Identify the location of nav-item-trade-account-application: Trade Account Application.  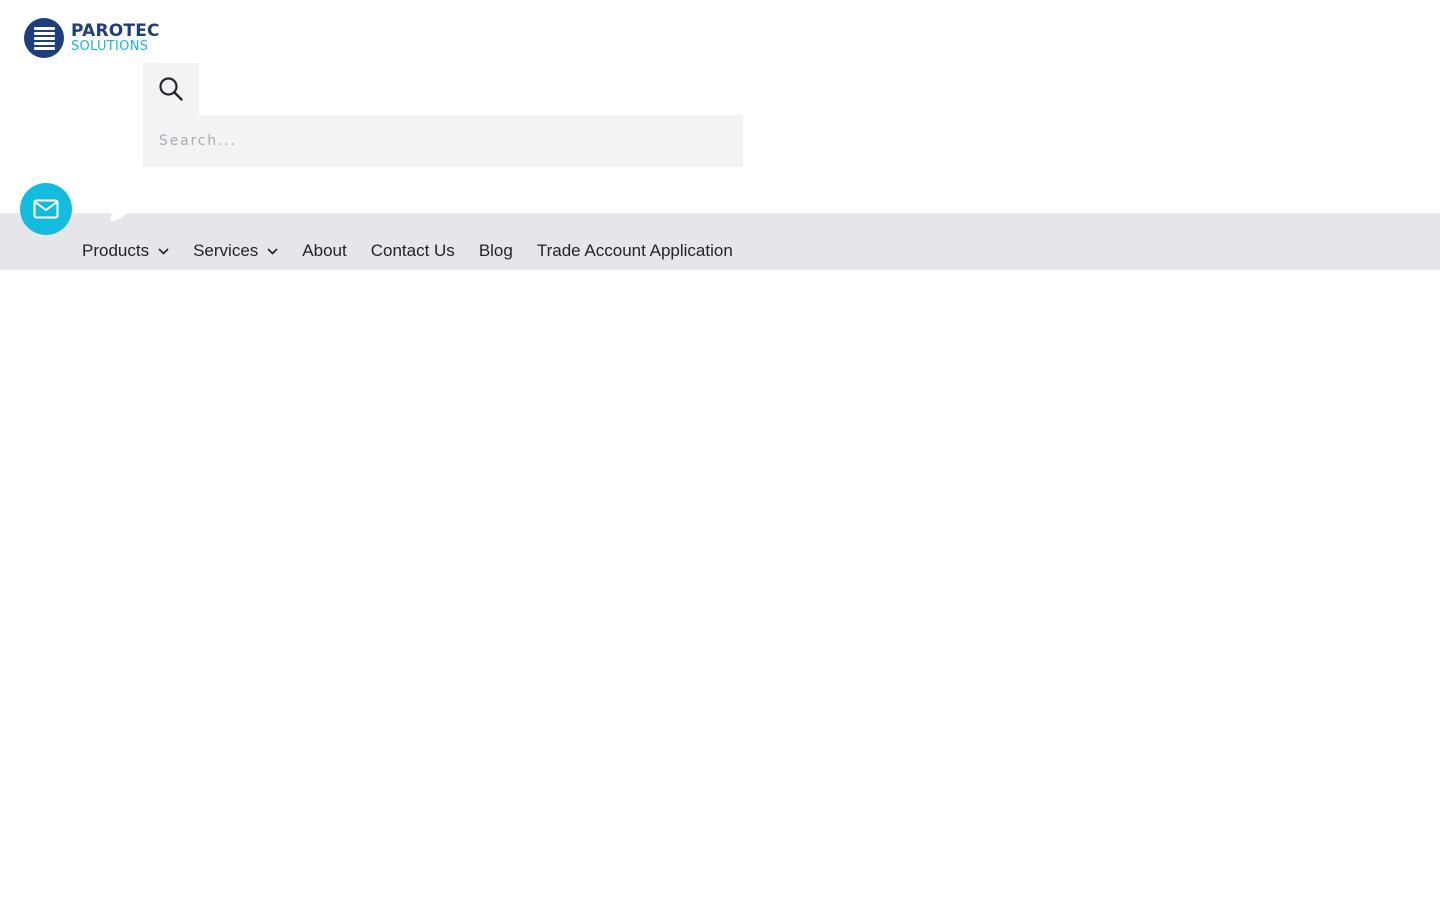
(635, 251).